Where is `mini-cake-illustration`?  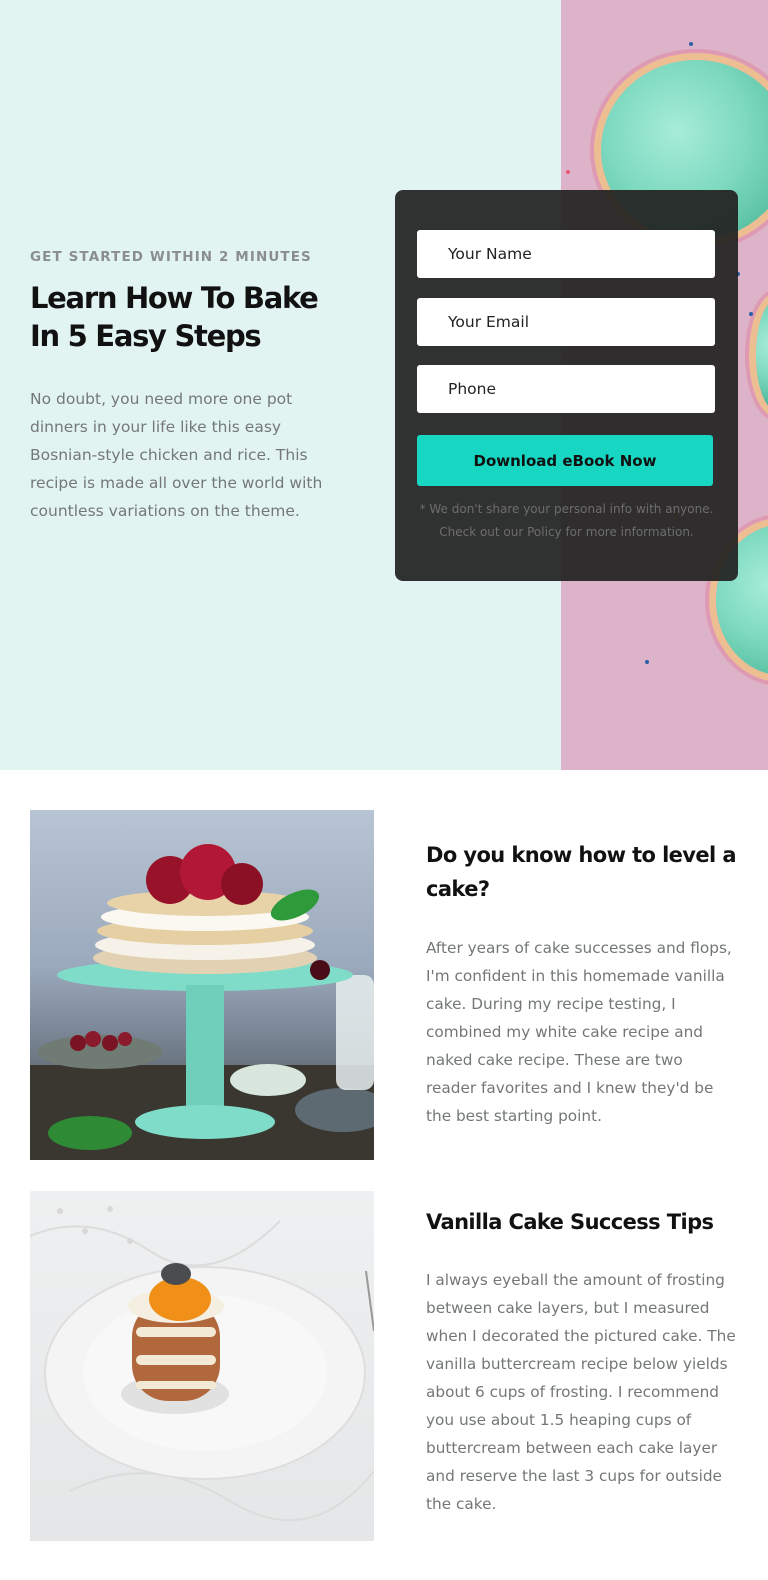 mini-cake-illustration is located at coordinates (202, 1364).